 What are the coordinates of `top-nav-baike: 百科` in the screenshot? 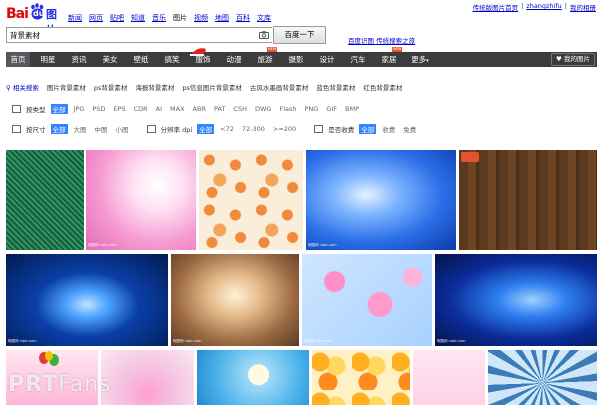 It's located at (243, 18).